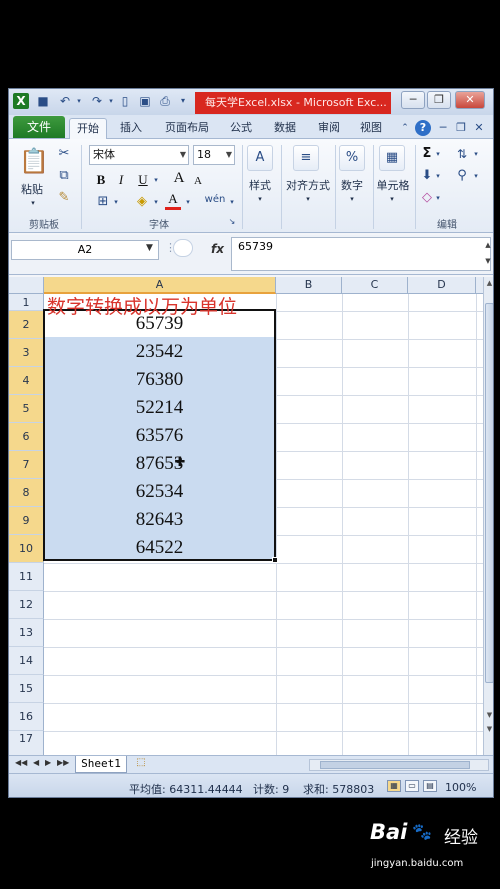  What do you see at coordinates (187, 128) in the screenshot?
I see `tab-page-layout: 页面布局` at bounding box center [187, 128].